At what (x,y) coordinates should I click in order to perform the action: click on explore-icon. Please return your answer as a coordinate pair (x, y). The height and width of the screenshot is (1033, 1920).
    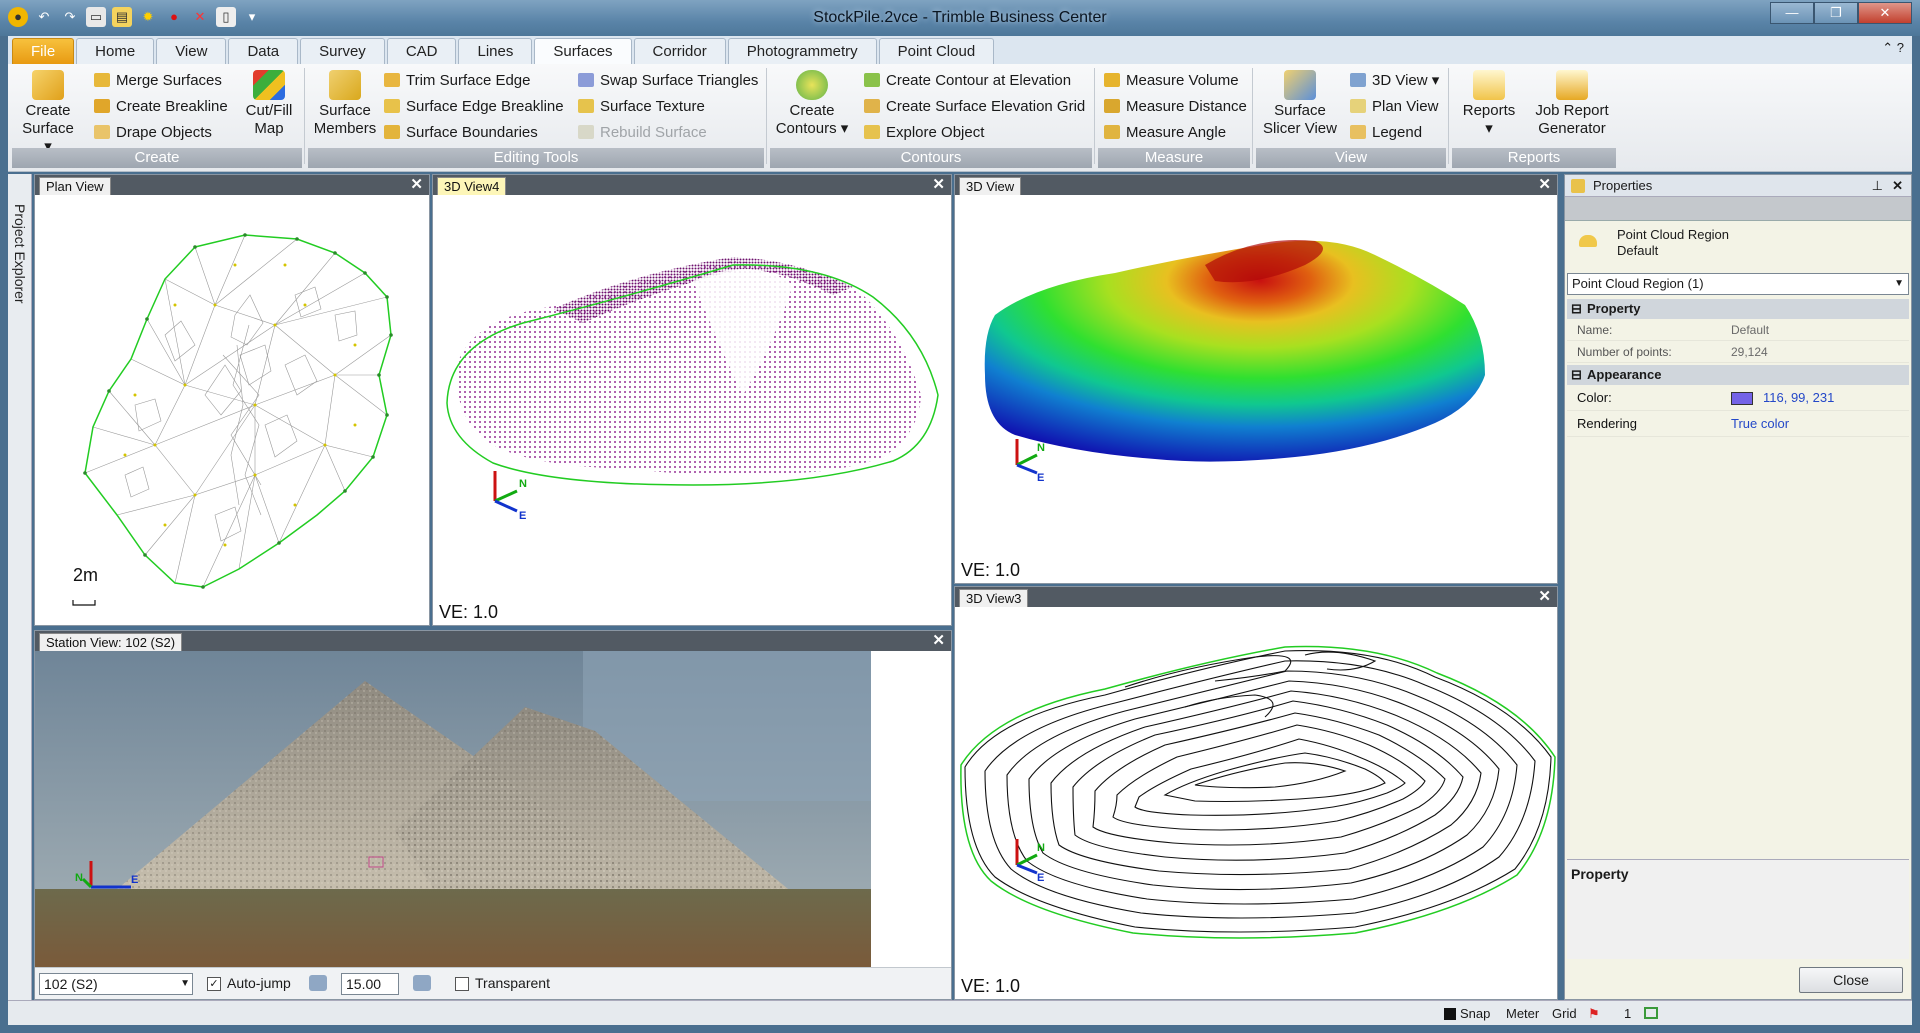
    Looking at the image, I should click on (872, 132).